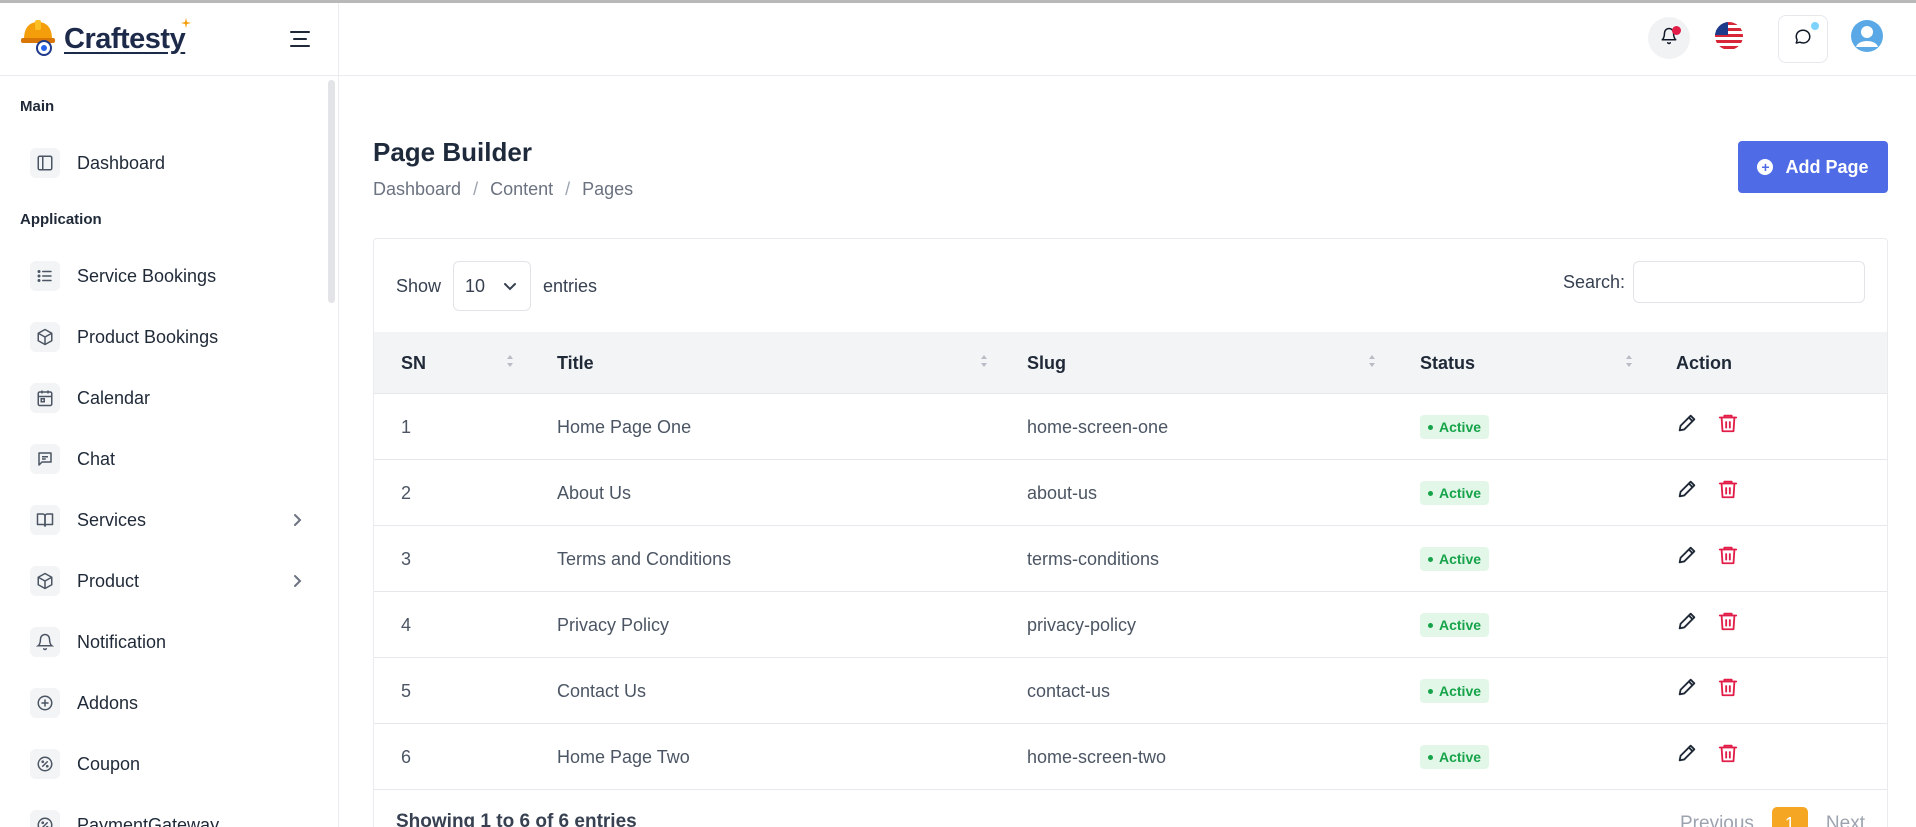  Describe the element at coordinates (1717, 820) in the screenshot. I see `pagination-previous: Previous` at that location.